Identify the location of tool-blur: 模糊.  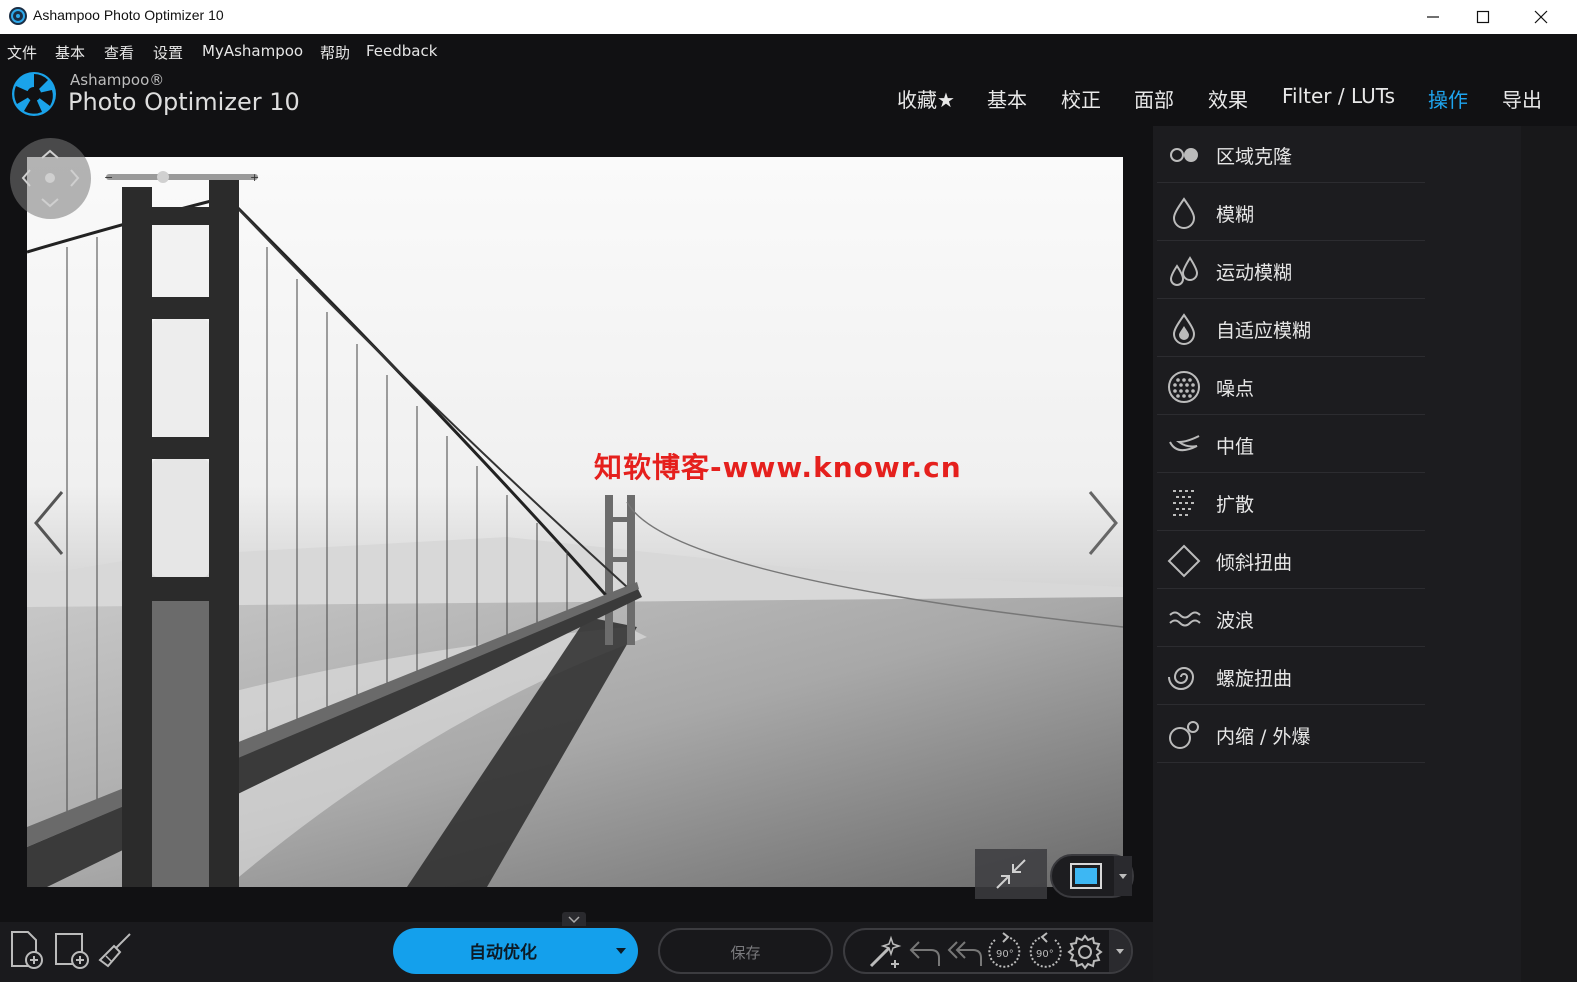
(1291, 212).